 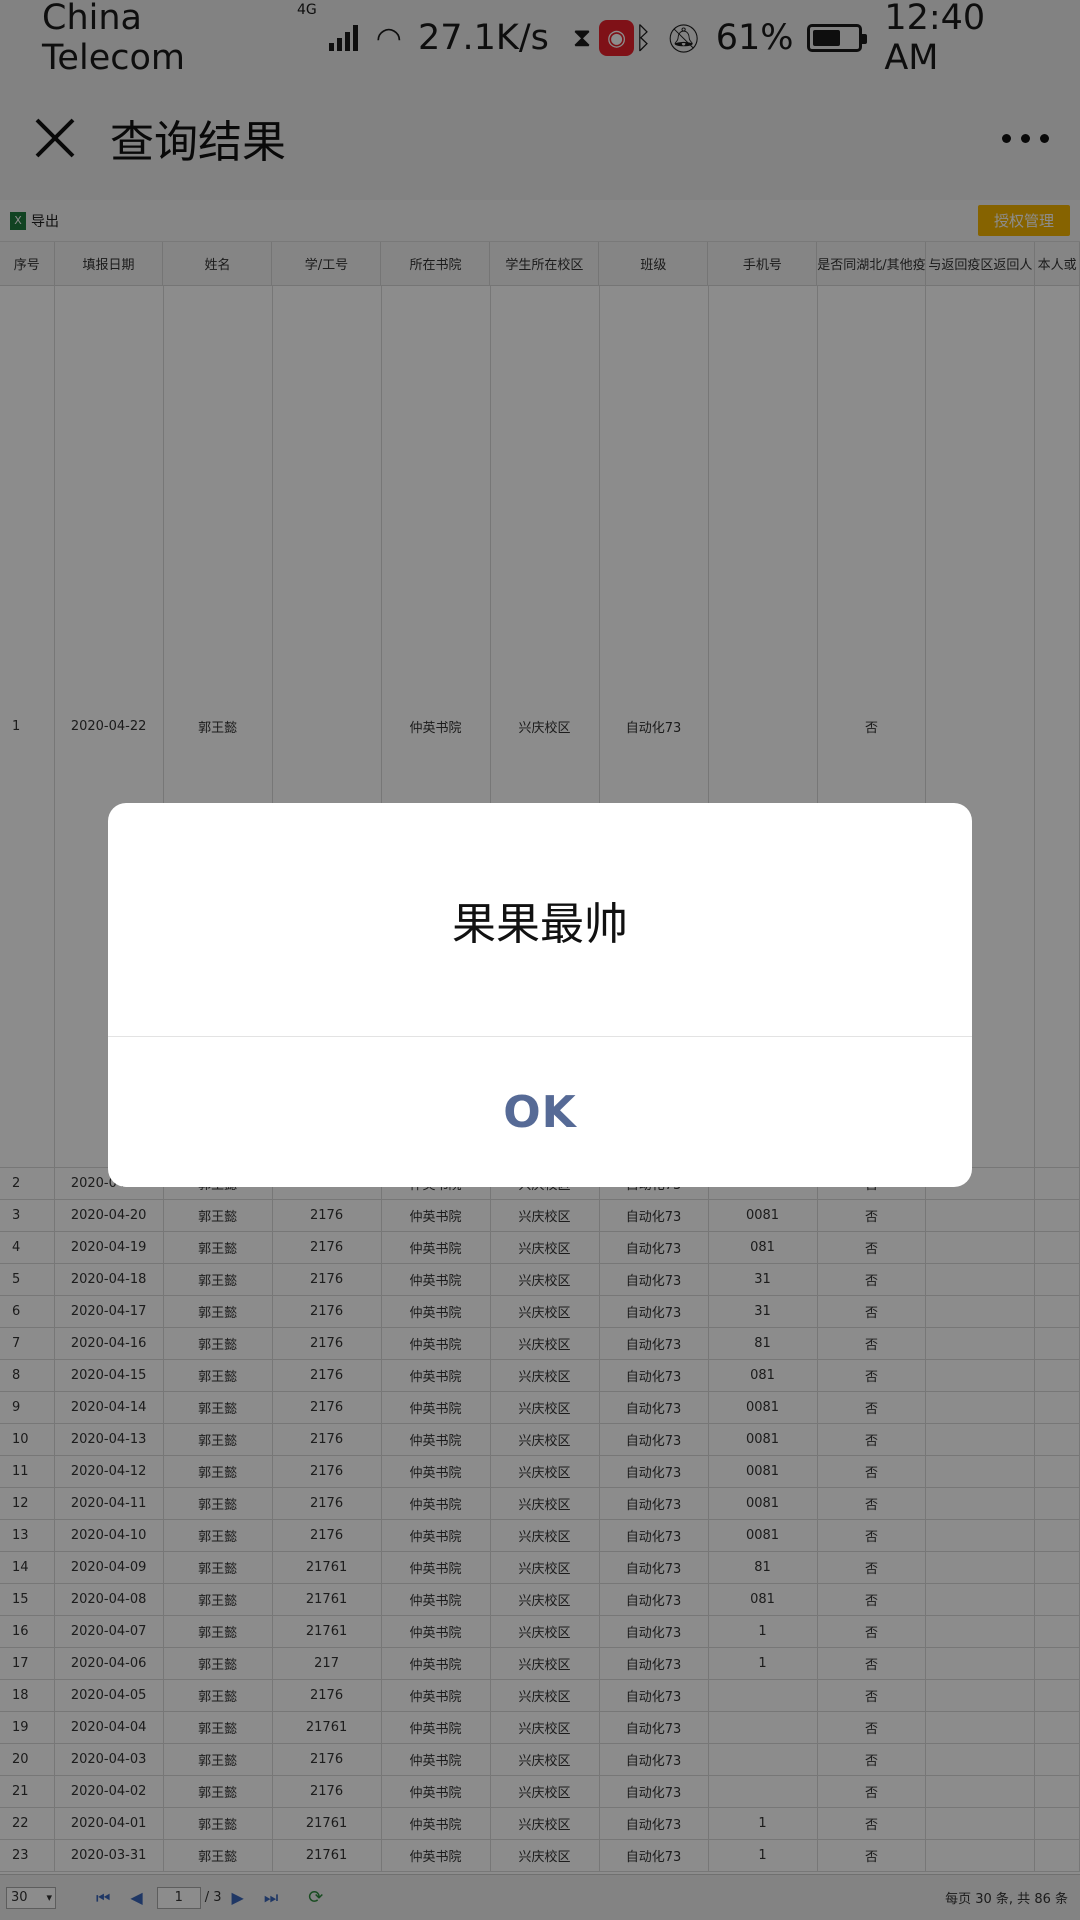 I want to click on dialog-message: 果果最帅, so click(x=540, y=920).